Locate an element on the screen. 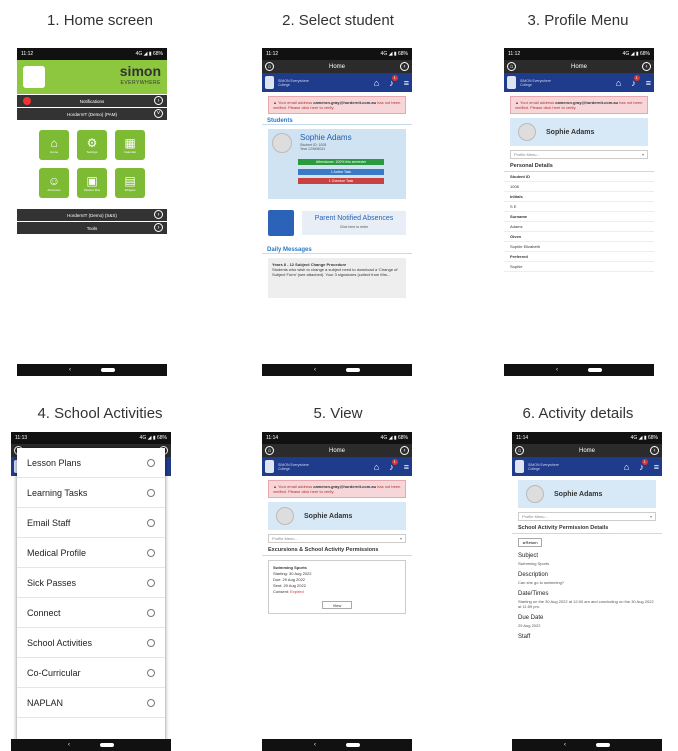 This screenshot has height=751, width=678. menu-item-co-curricular: Co-Curricular is located at coordinates (91, 673).